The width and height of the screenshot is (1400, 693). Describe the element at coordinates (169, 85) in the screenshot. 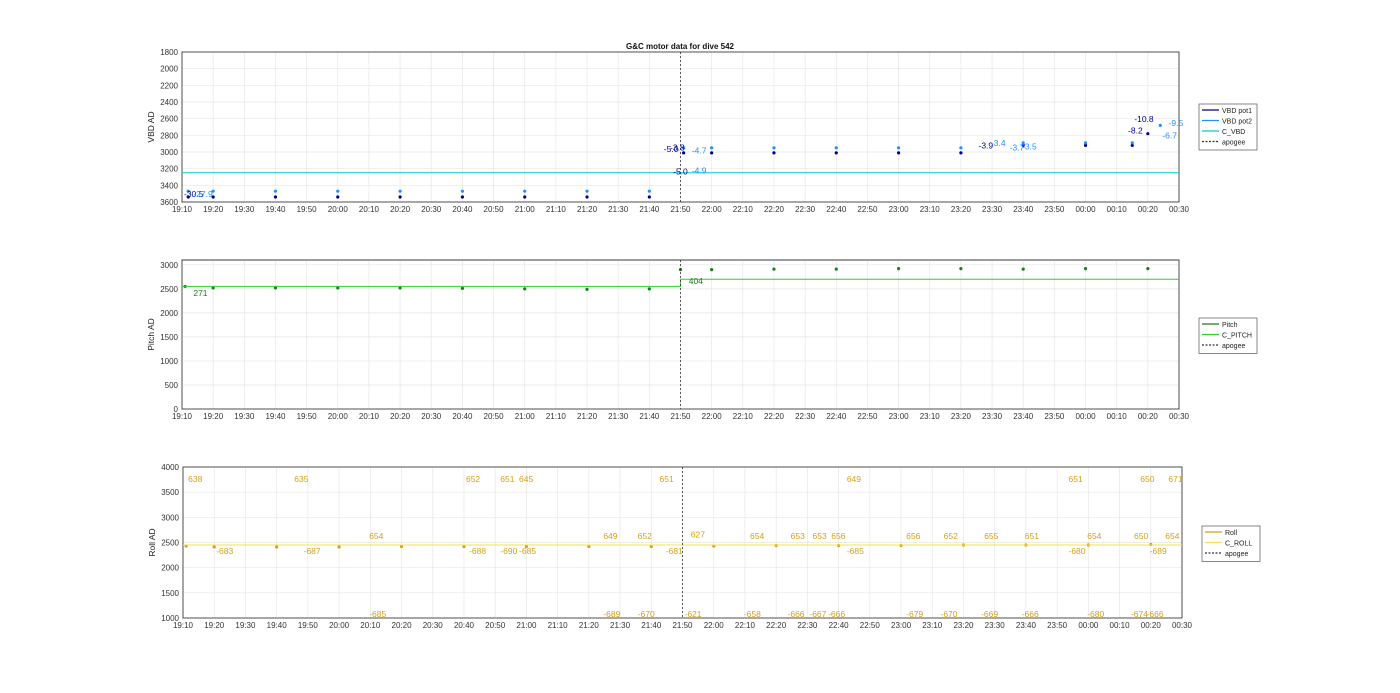

I see `y-tick-label: 2200` at that location.